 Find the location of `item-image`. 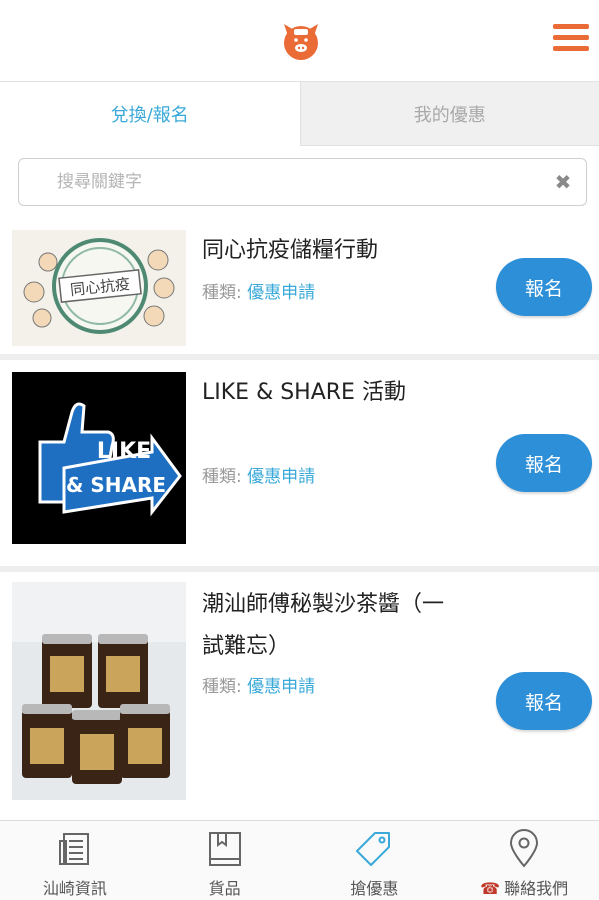

item-image is located at coordinates (99, 691).